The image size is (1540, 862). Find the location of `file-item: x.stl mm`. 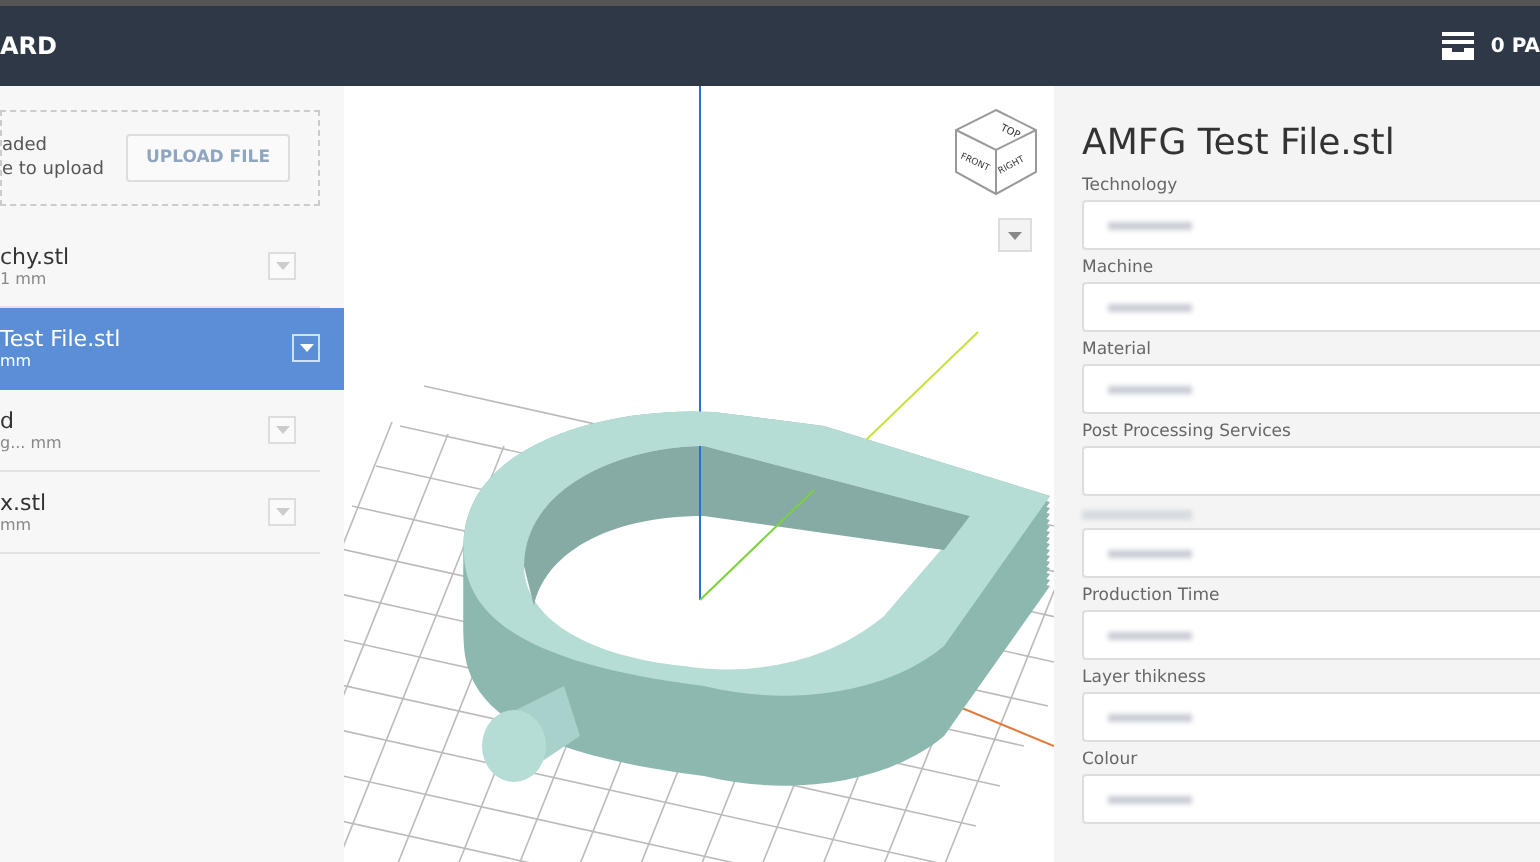

file-item: x.stl mm is located at coordinates (160, 513).